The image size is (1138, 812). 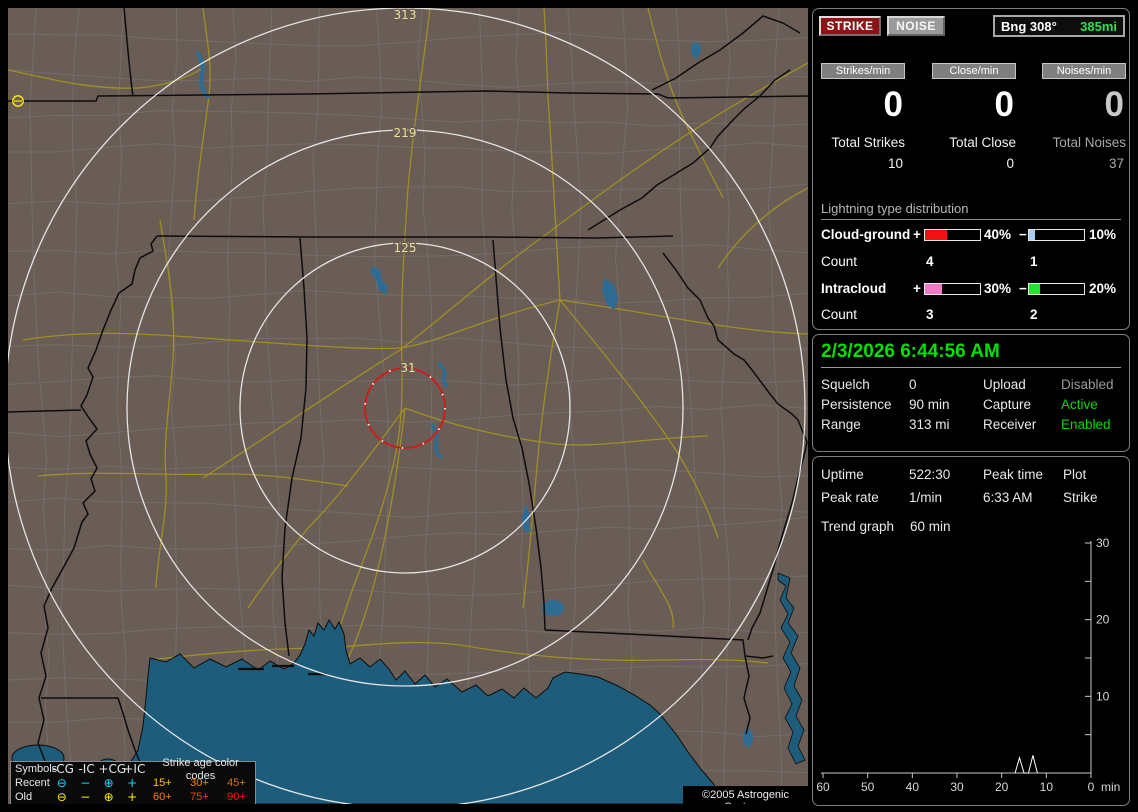 What do you see at coordinates (974, 117) in the screenshot?
I see `close-column: Close/min 0 Total Close 0` at bounding box center [974, 117].